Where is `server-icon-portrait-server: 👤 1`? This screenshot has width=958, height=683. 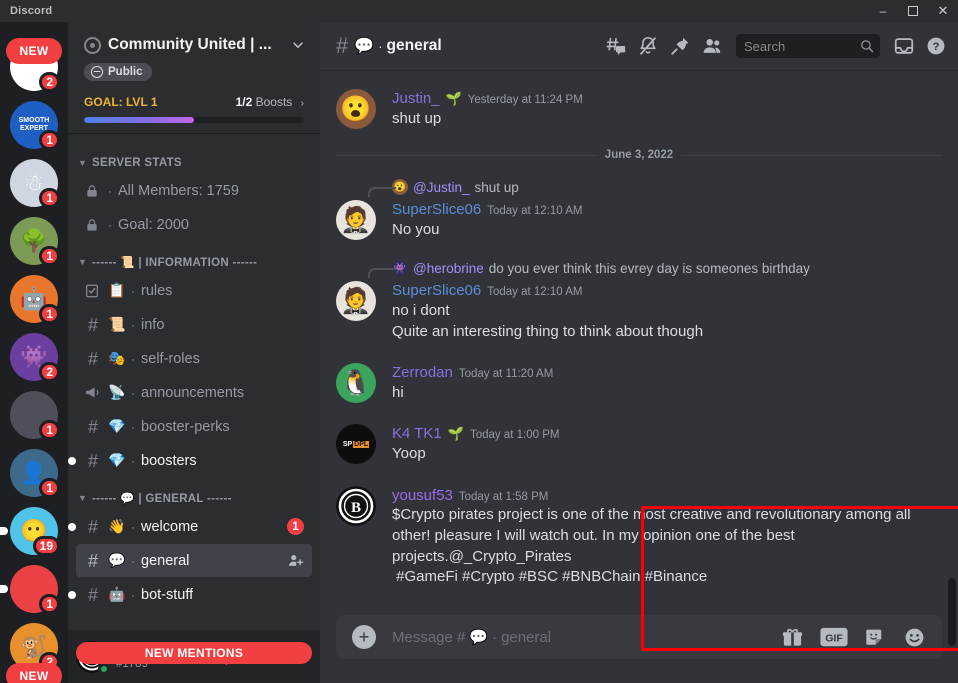
server-icon-portrait-server: 👤 1 is located at coordinates (34, 473).